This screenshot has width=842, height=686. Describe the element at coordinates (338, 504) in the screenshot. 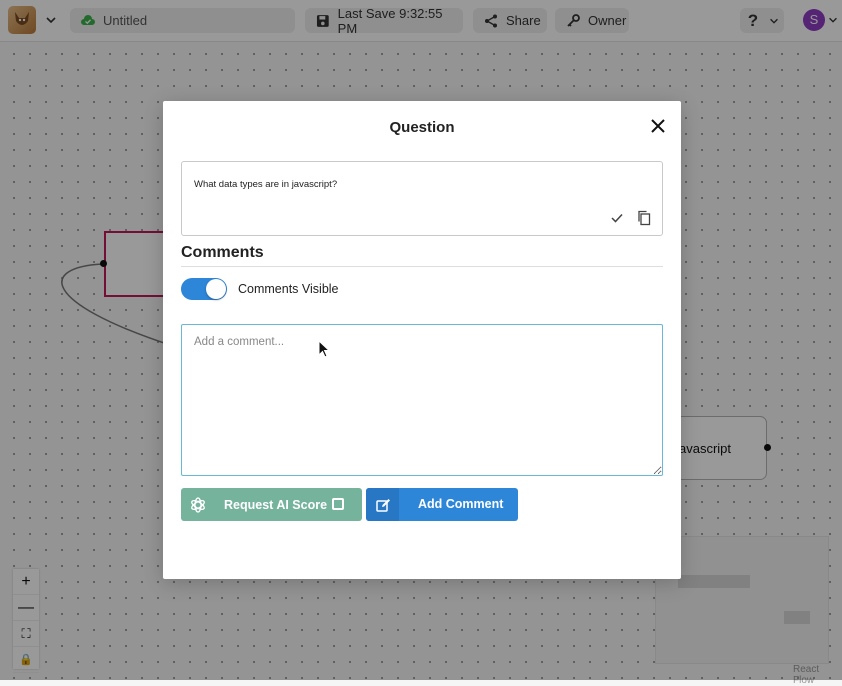

I see `ai-score-checkbox` at that location.